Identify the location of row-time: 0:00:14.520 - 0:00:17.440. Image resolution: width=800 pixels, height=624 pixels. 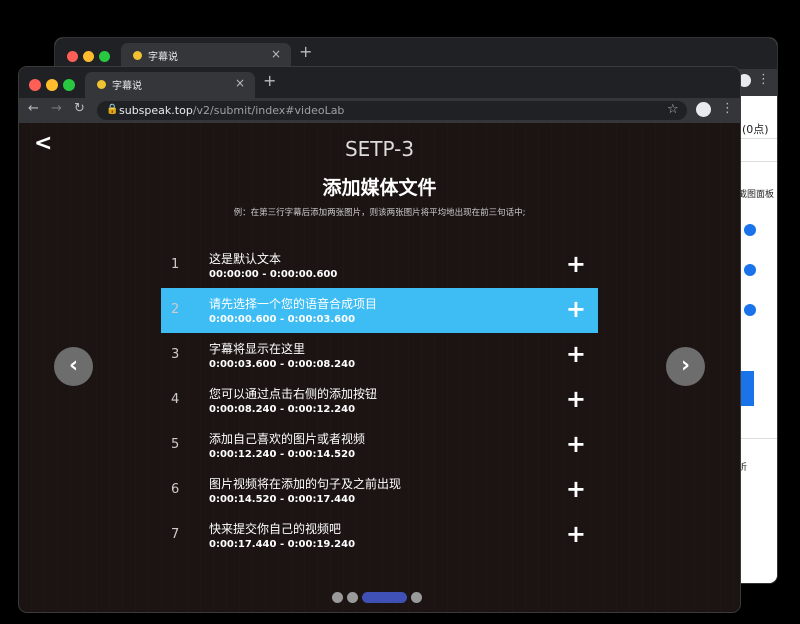
(282, 499).